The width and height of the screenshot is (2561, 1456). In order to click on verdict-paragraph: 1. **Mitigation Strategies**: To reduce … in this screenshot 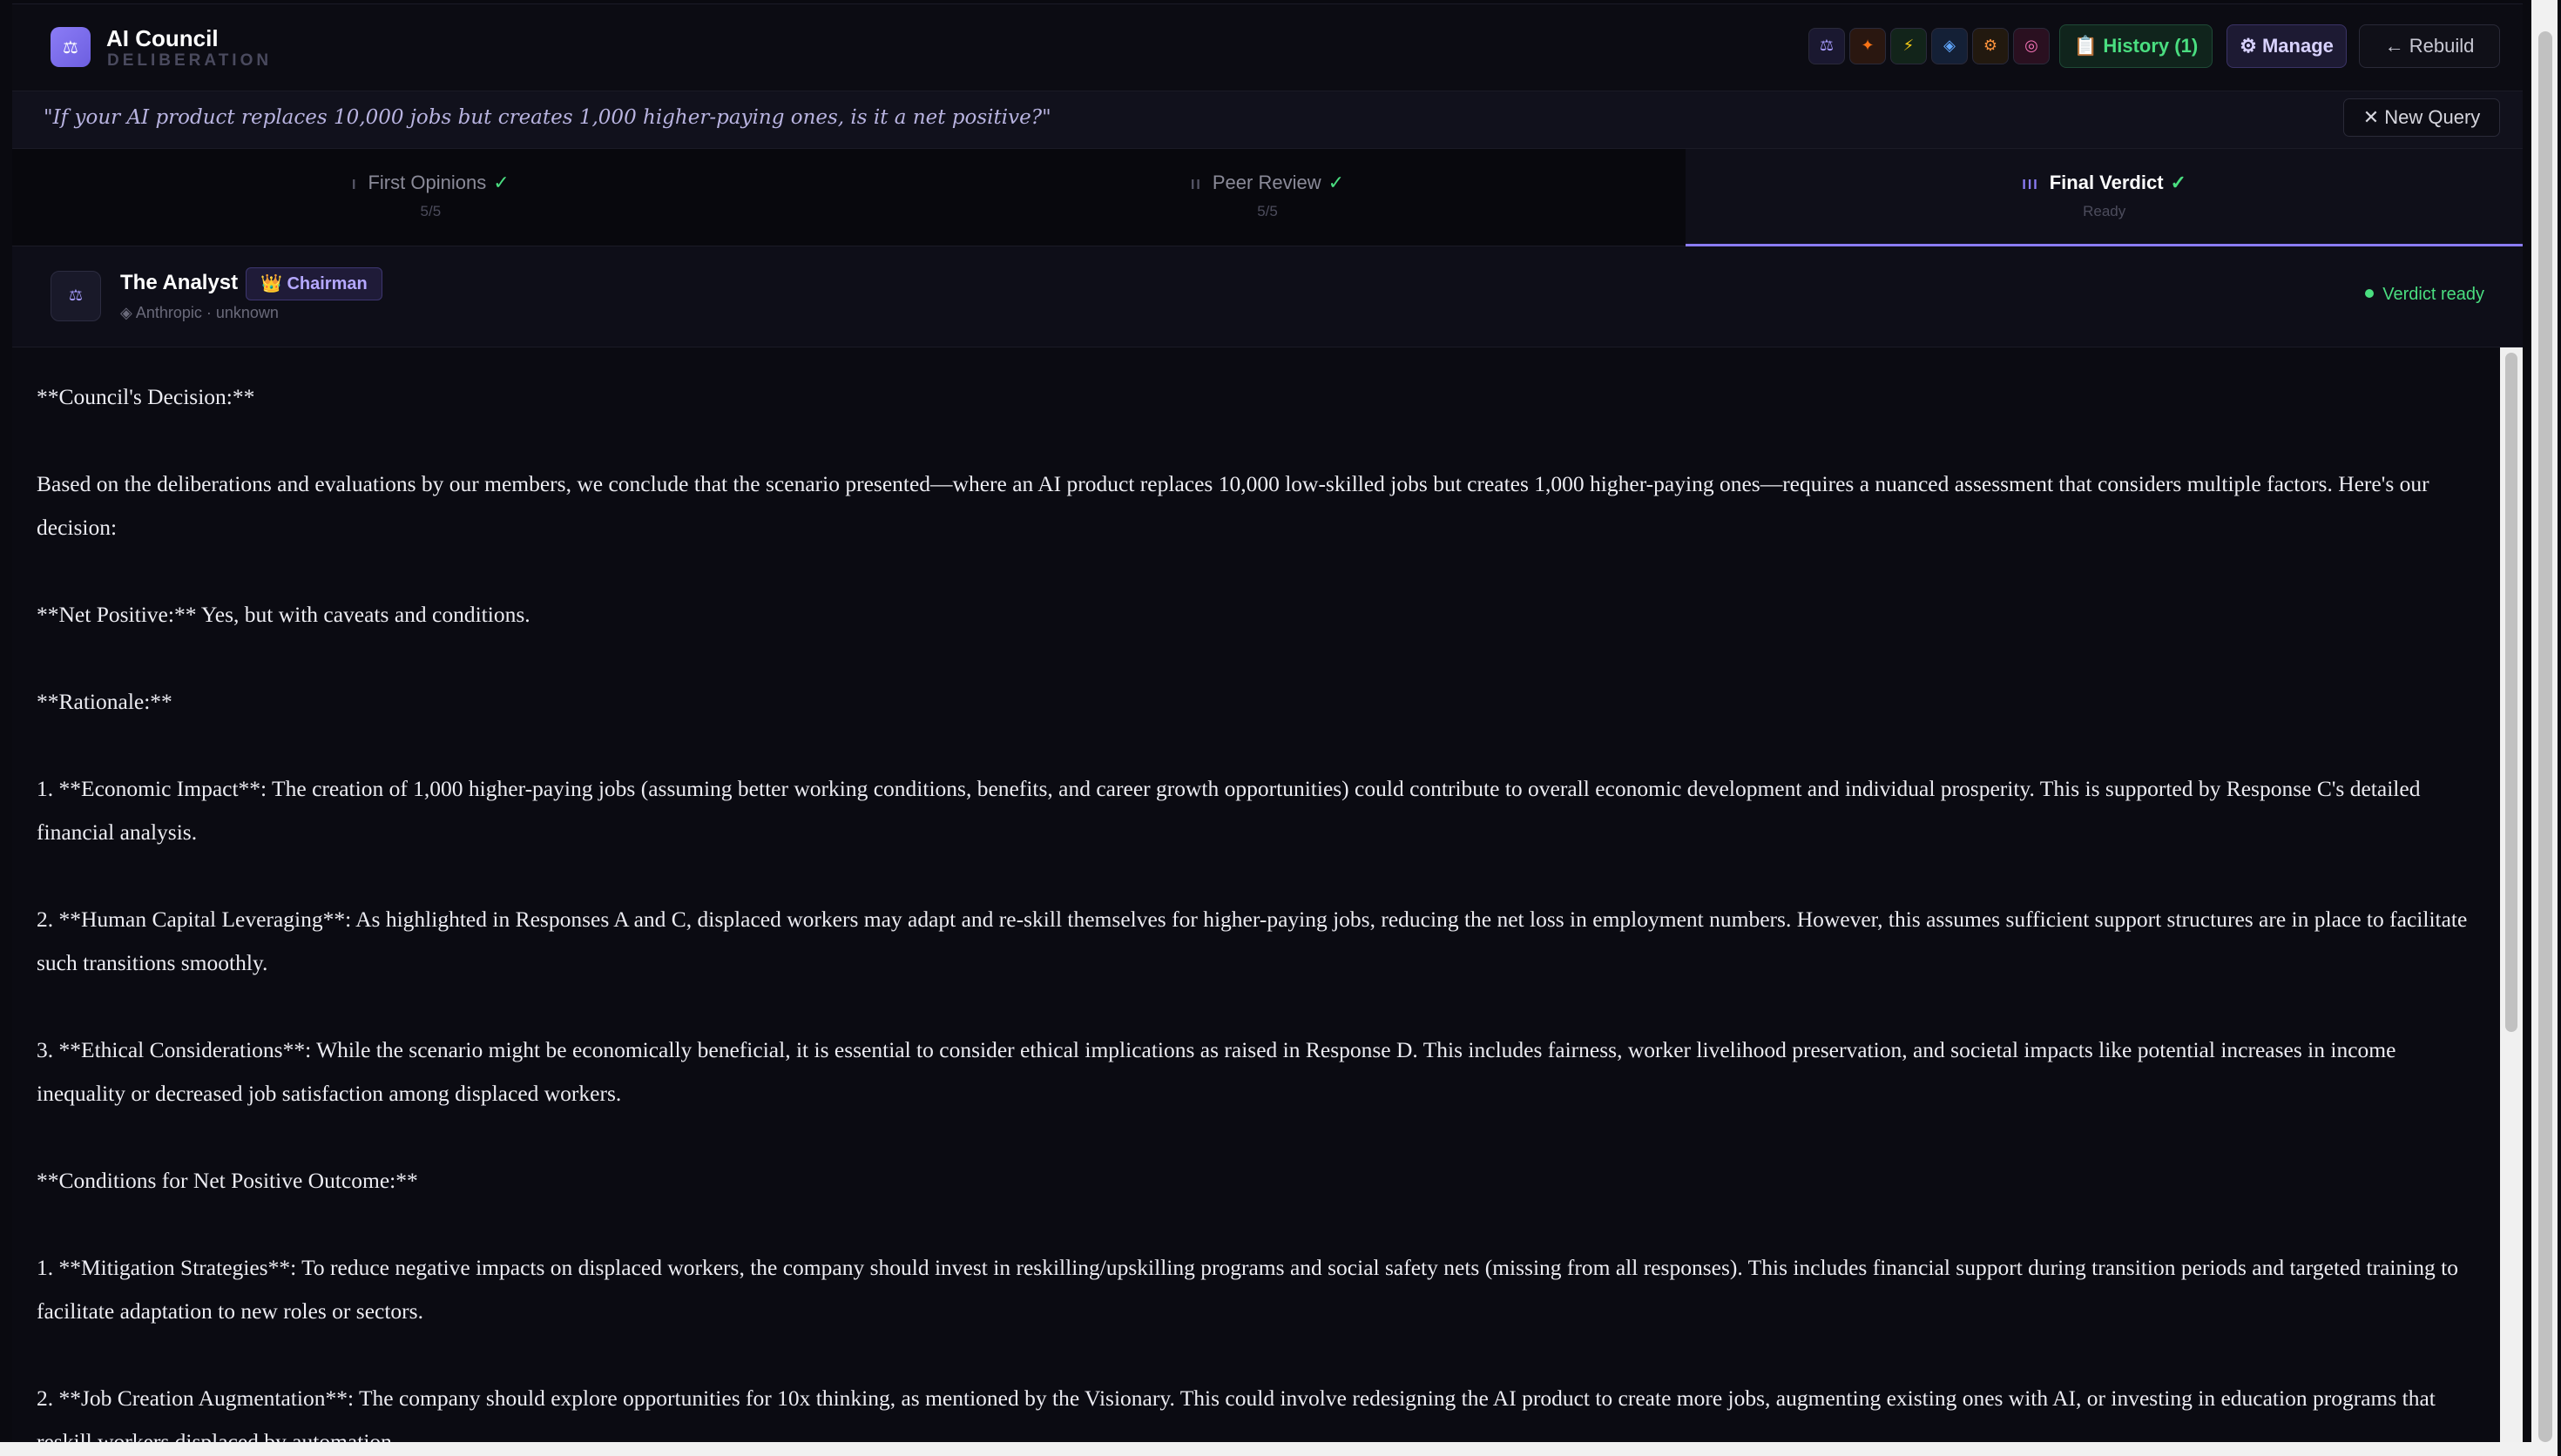, I will do `click(1248, 1289)`.